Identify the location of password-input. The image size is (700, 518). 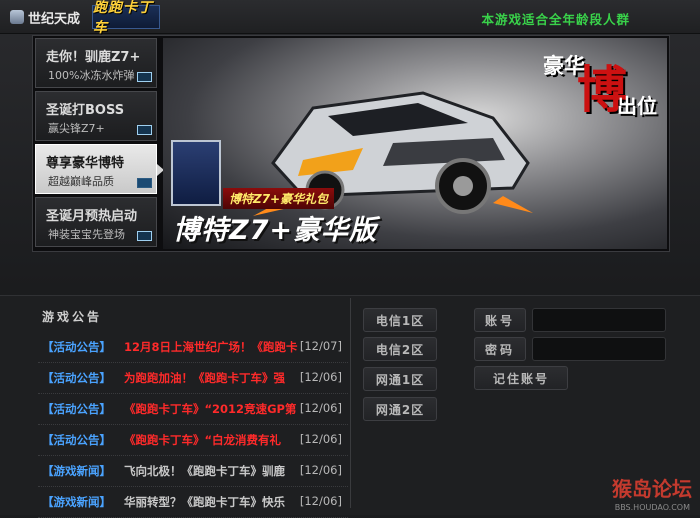
(599, 349).